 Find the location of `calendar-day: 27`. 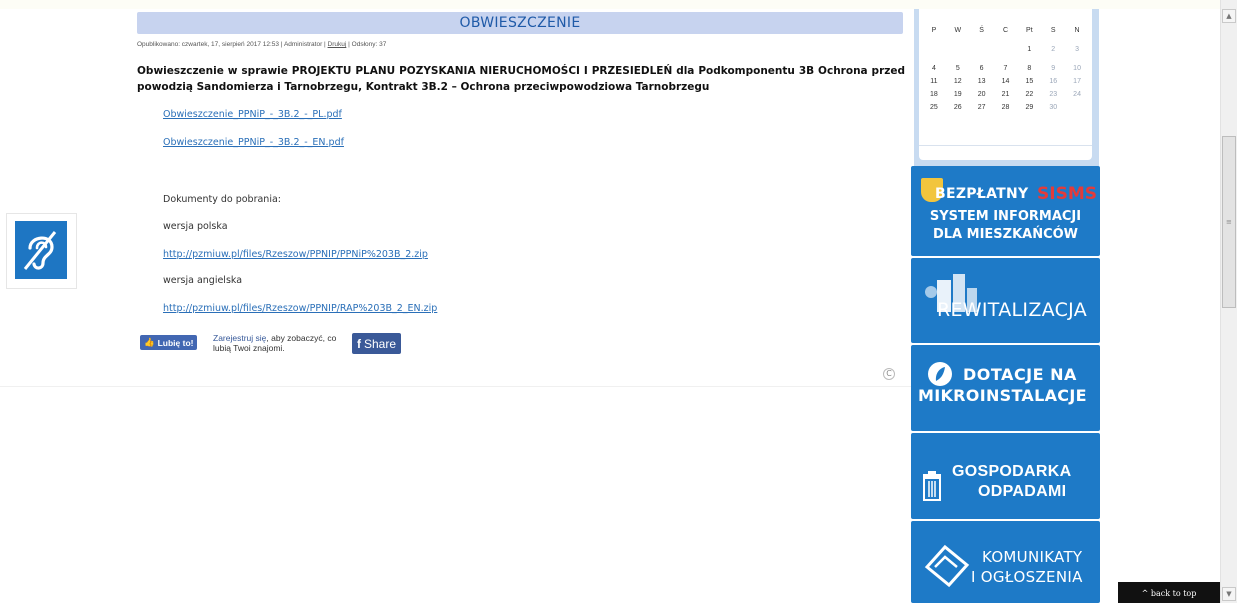

calendar-day: 27 is located at coordinates (982, 108).